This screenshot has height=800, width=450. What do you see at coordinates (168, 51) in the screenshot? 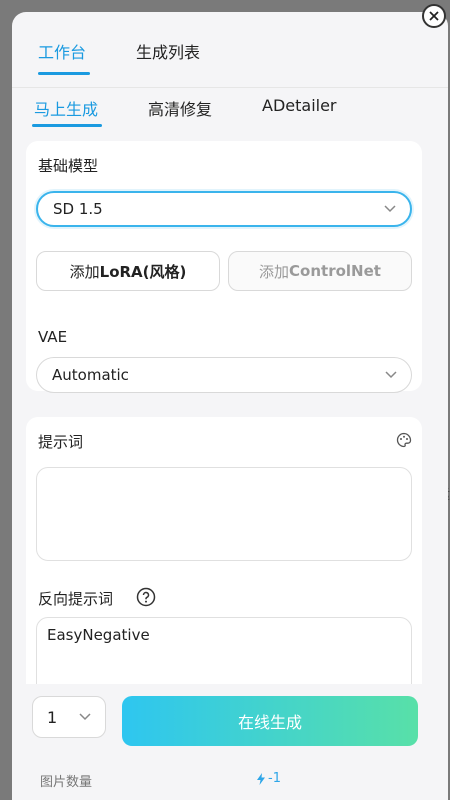
I see `tab-generation-list: 生成列表` at bounding box center [168, 51].